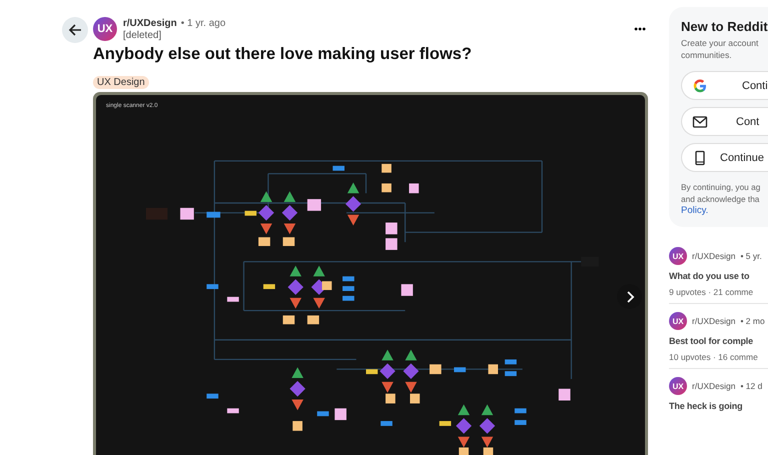 Image resolution: width=768 pixels, height=455 pixels. What do you see at coordinates (711, 292) in the screenshot?
I see `post-stats: 9 upvotes · 21 comme` at bounding box center [711, 292].